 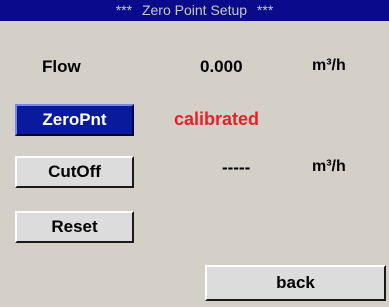 What do you see at coordinates (74, 120) in the screenshot?
I see `zeropnt-button: ZeroPnt` at bounding box center [74, 120].